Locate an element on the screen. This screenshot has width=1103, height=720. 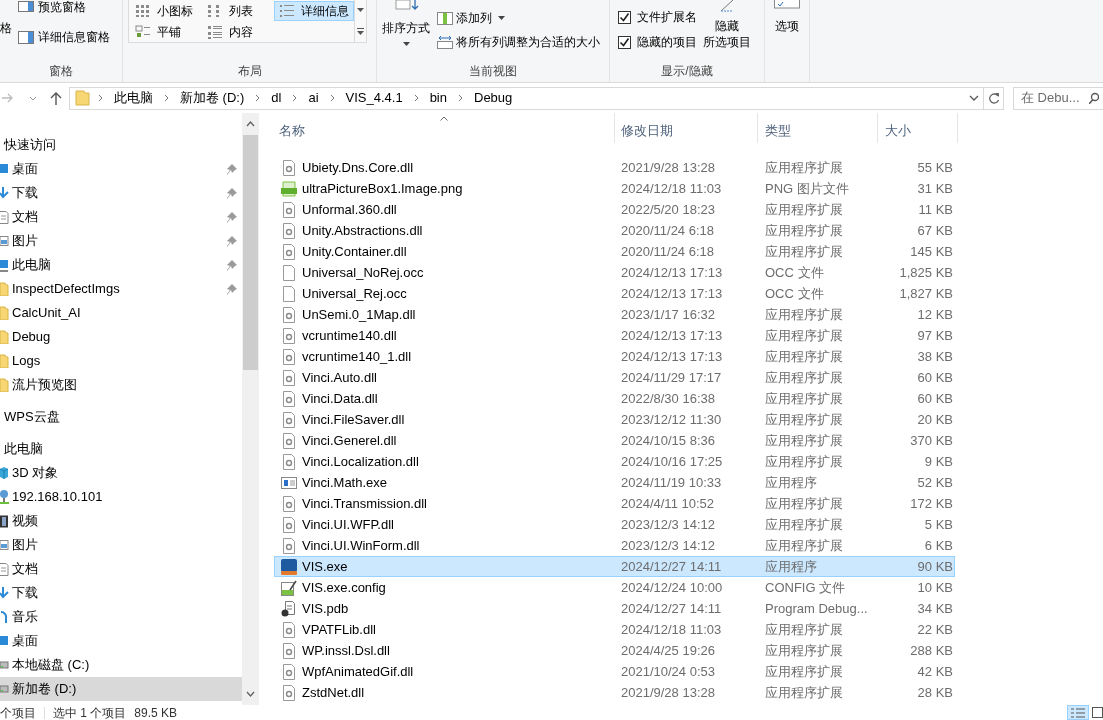
scroll-up-icon is located at coordinates (250, 124).